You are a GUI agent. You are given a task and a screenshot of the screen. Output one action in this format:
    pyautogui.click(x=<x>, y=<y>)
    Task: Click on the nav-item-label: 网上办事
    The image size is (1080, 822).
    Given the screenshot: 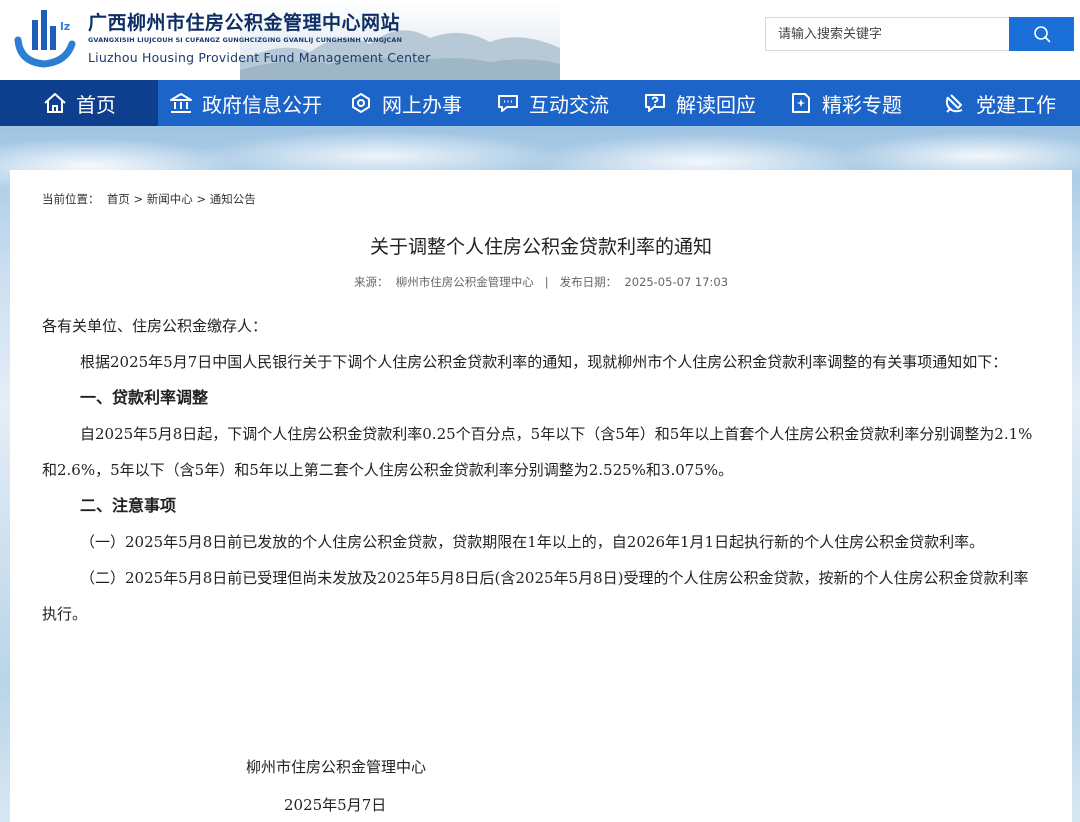 What is the action you would take?
    pyautogui.click(x=422, y=104)
    